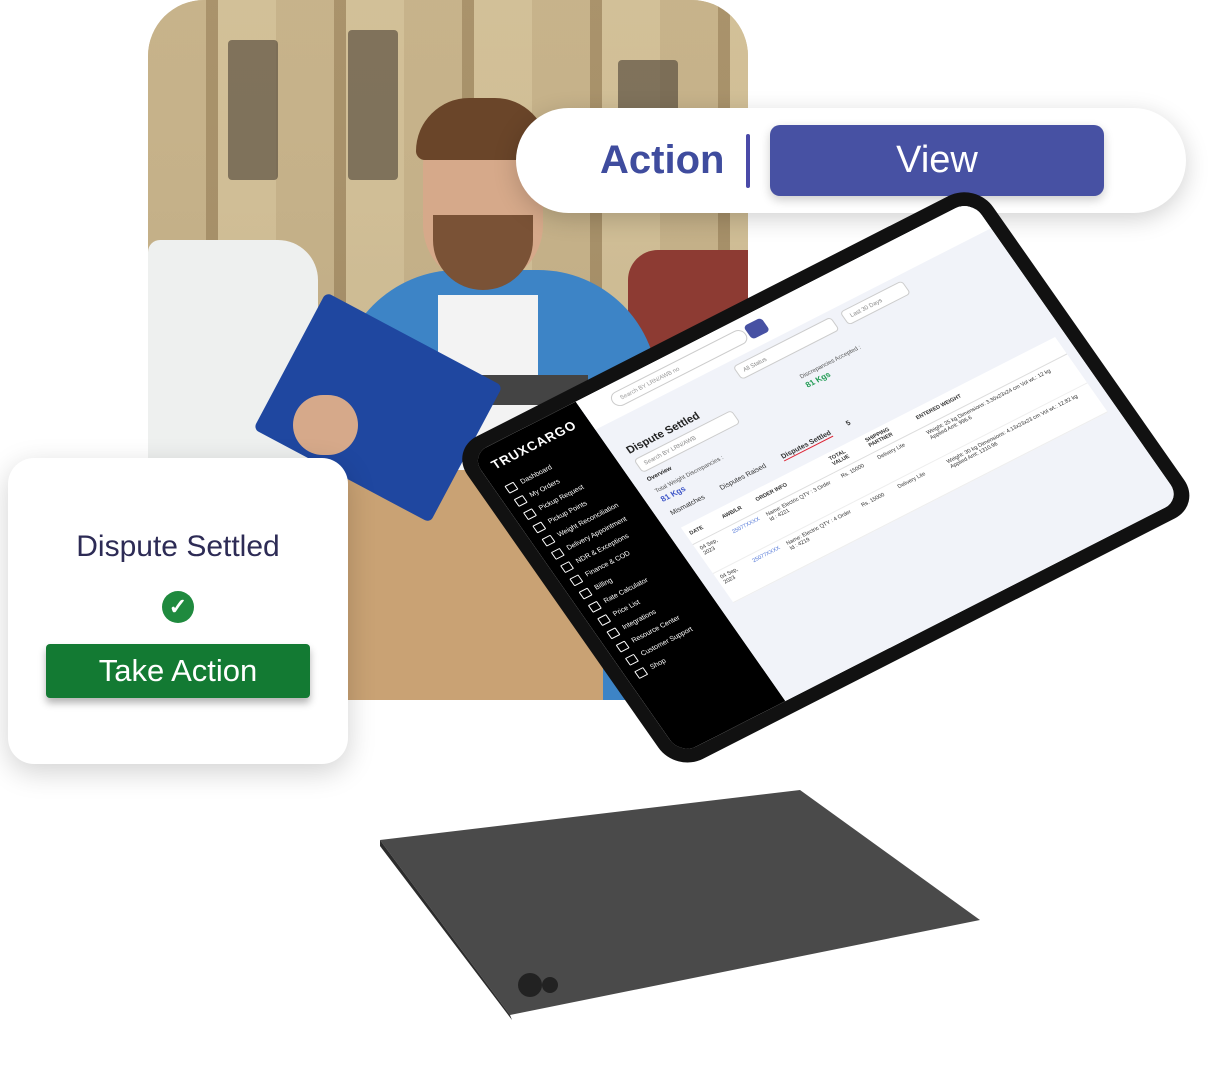  Describe the element at coordinates (748, 161) in the screenshot. I see `divider` at that location.